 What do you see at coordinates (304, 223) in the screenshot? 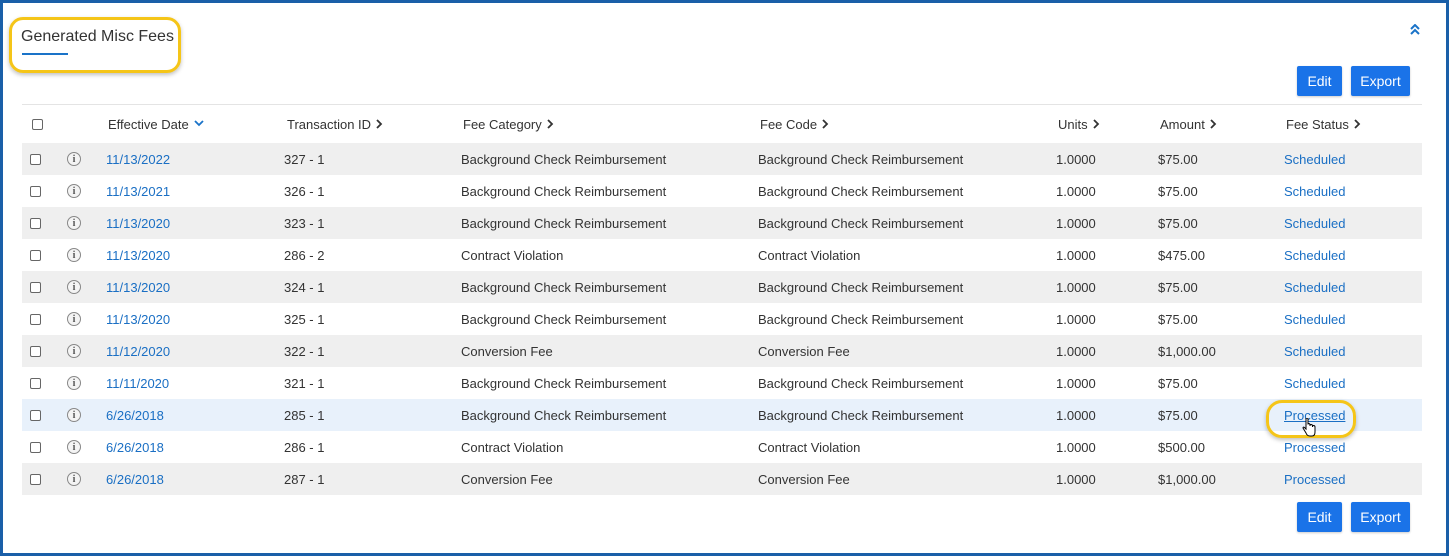
I see `transaction-id: 323 - 1` at bounding box center [304, 223].